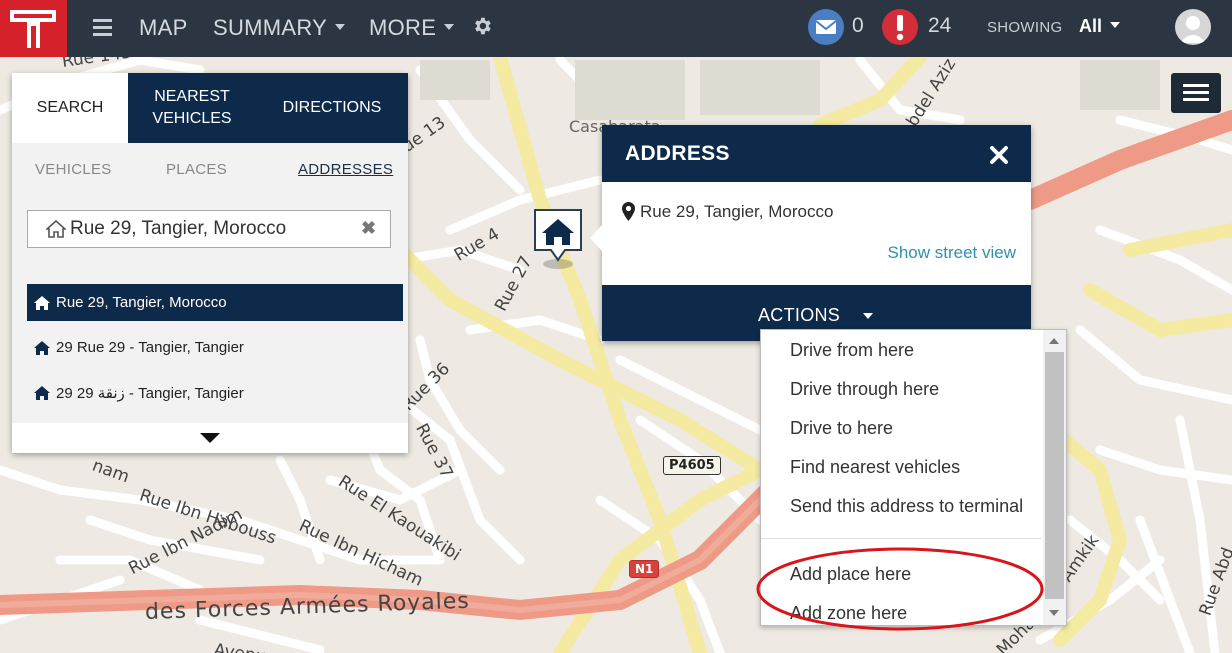 The height and width of the screenshot is (653, 1232). I want to click on avatar, so click(1193, 27).